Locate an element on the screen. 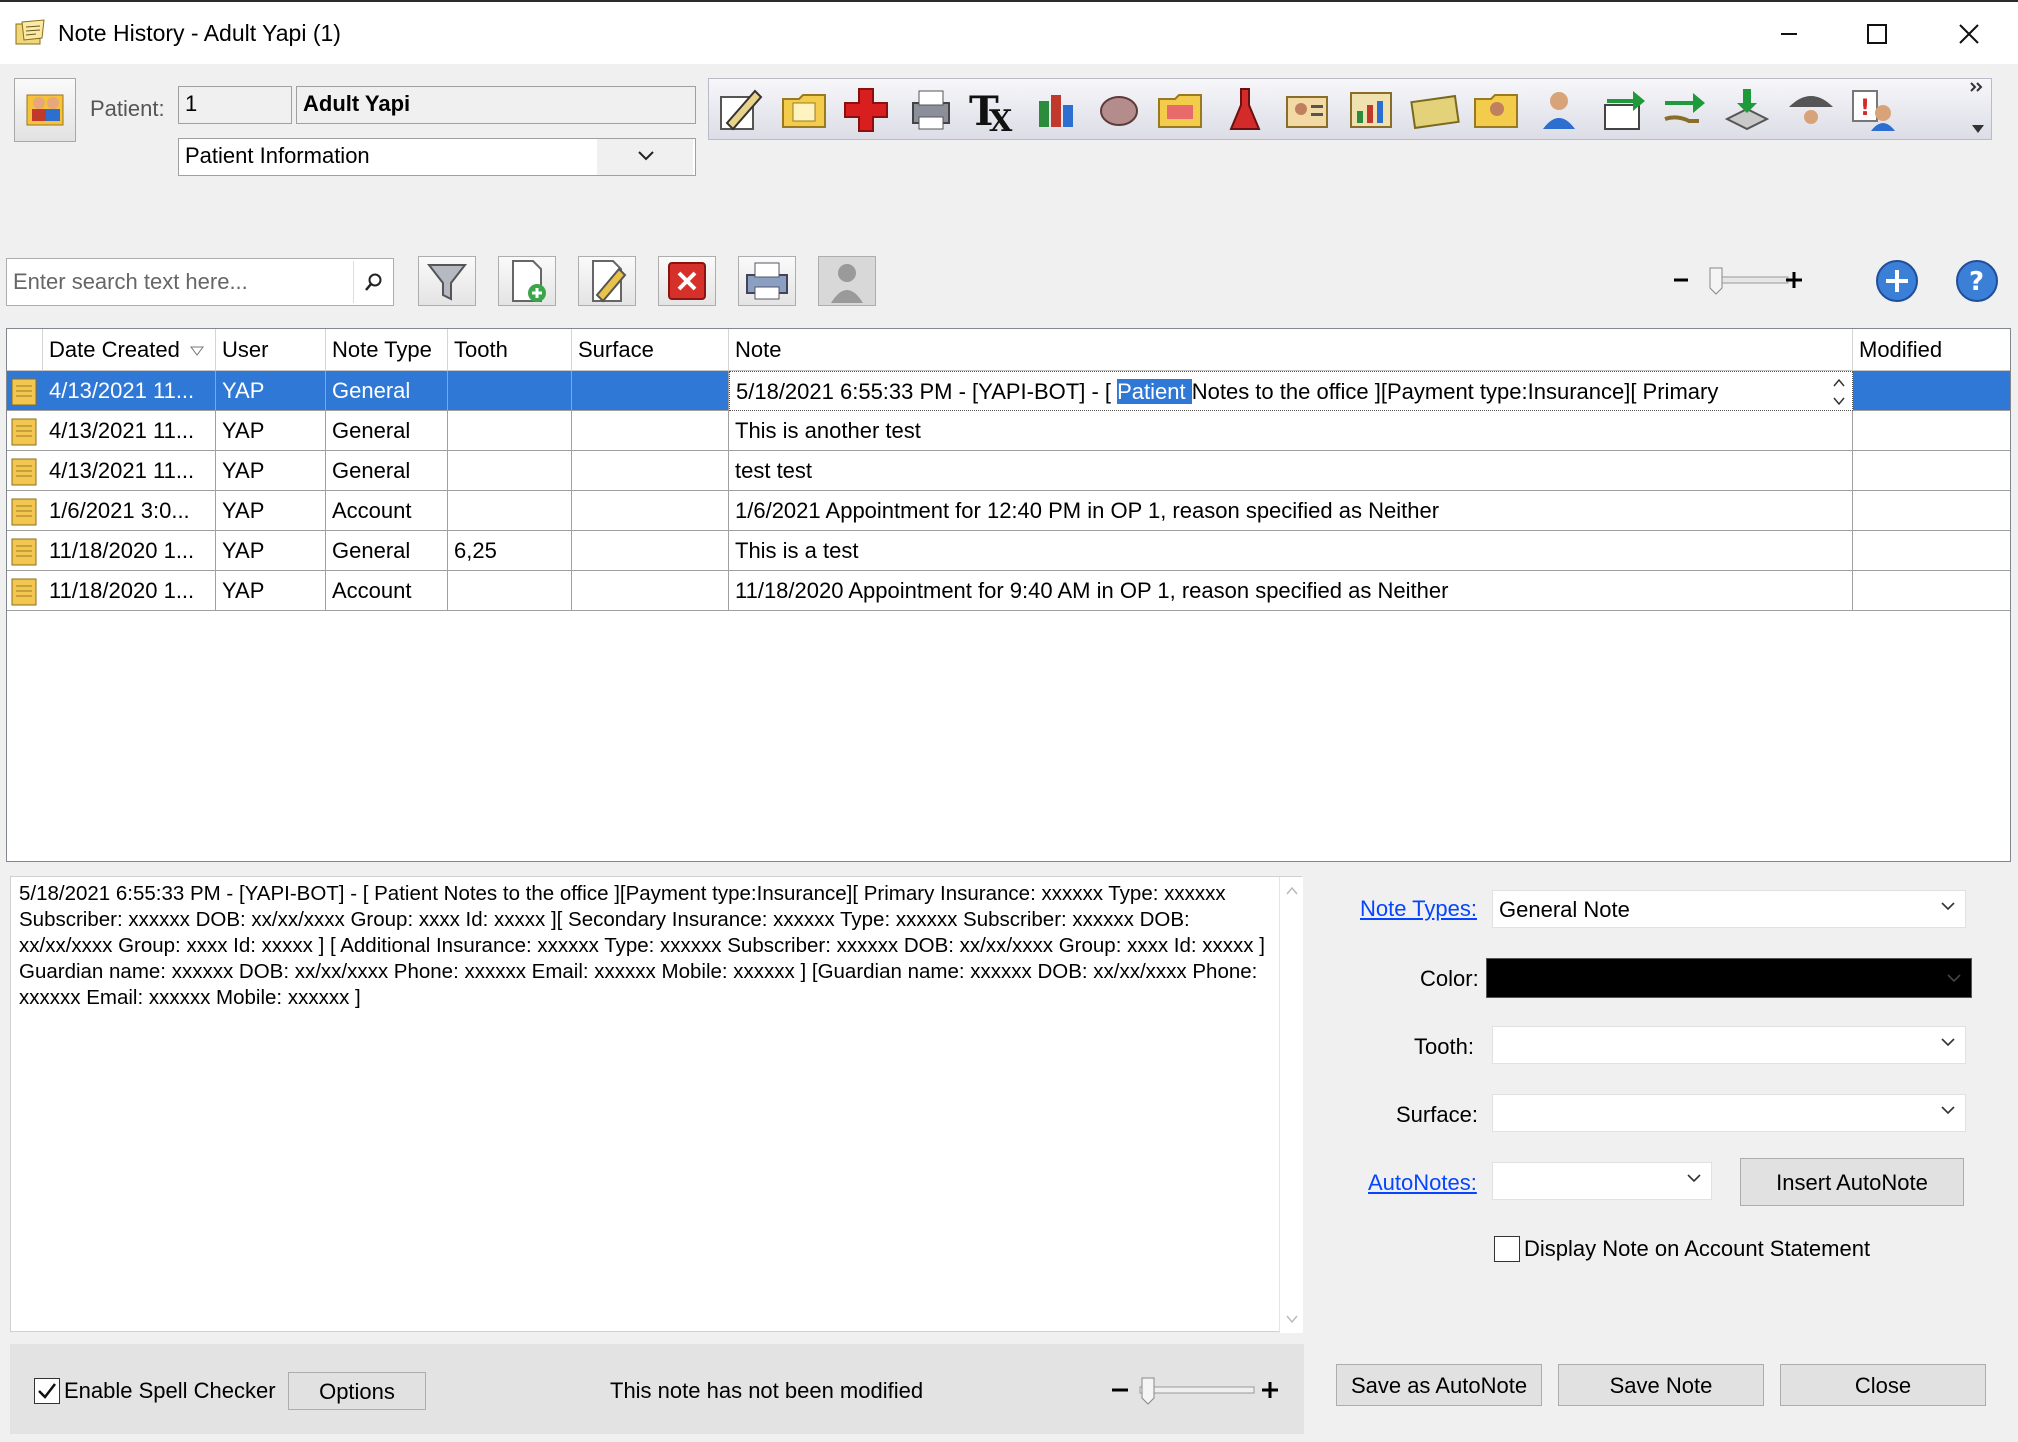 This screenshot has height=1442, width=2018. column-header-user: User is located at coordinates (271, 350).